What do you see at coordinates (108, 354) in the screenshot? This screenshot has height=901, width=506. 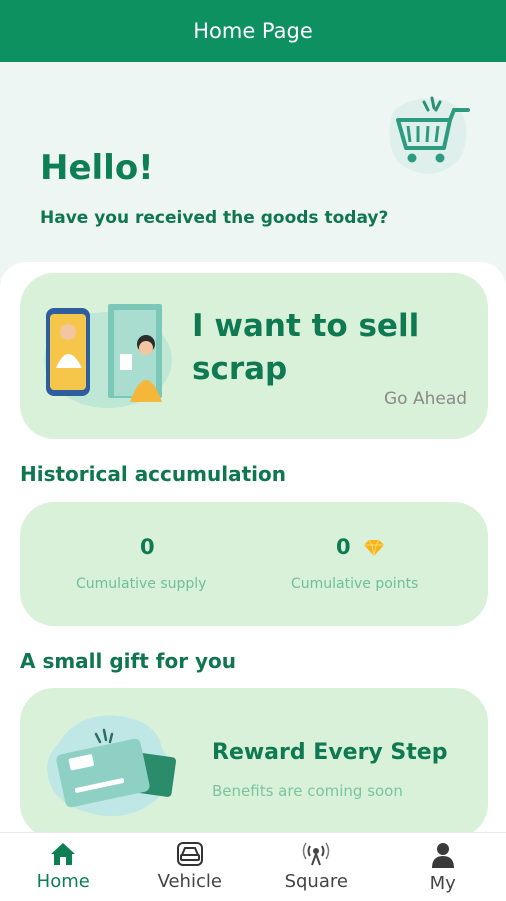 I see `sell-illustration` at bounding box center [108, 354].